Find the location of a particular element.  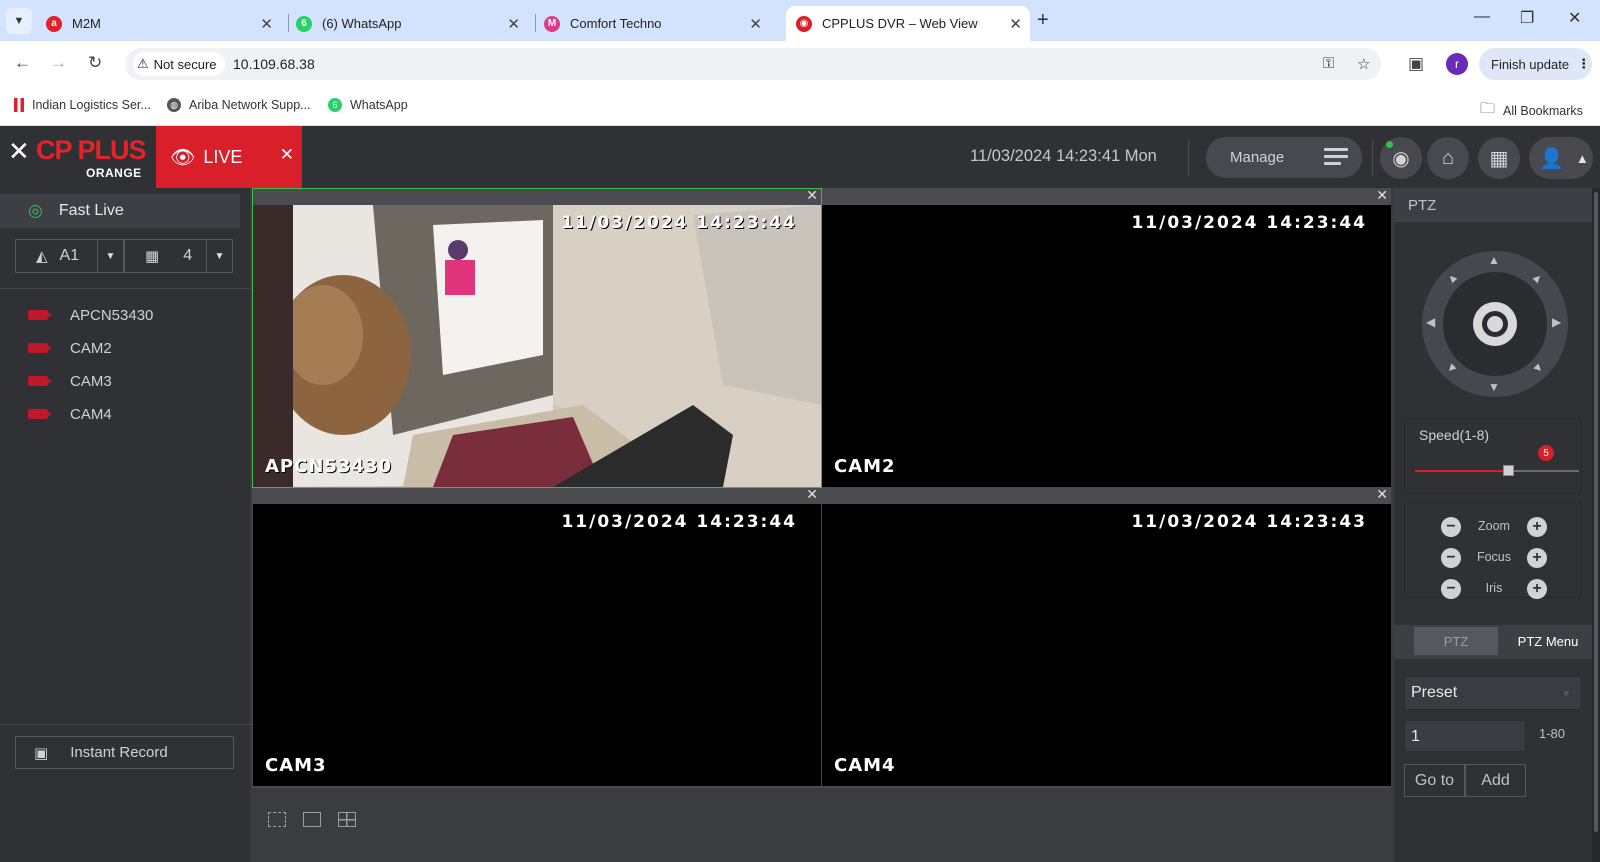

camera-overlay-name: APCN53430 is located at coordinates (329, 466).